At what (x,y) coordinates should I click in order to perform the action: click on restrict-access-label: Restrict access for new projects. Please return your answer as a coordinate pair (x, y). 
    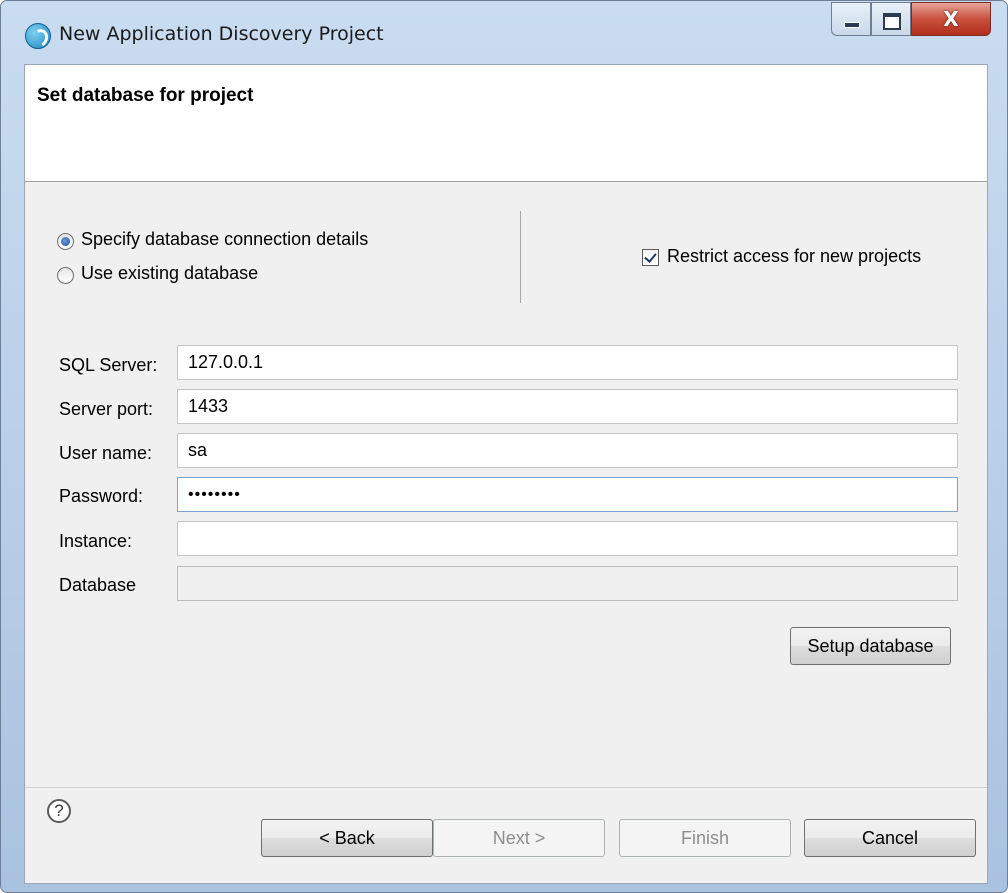
    Looking at the image, I should click on (794, 256).